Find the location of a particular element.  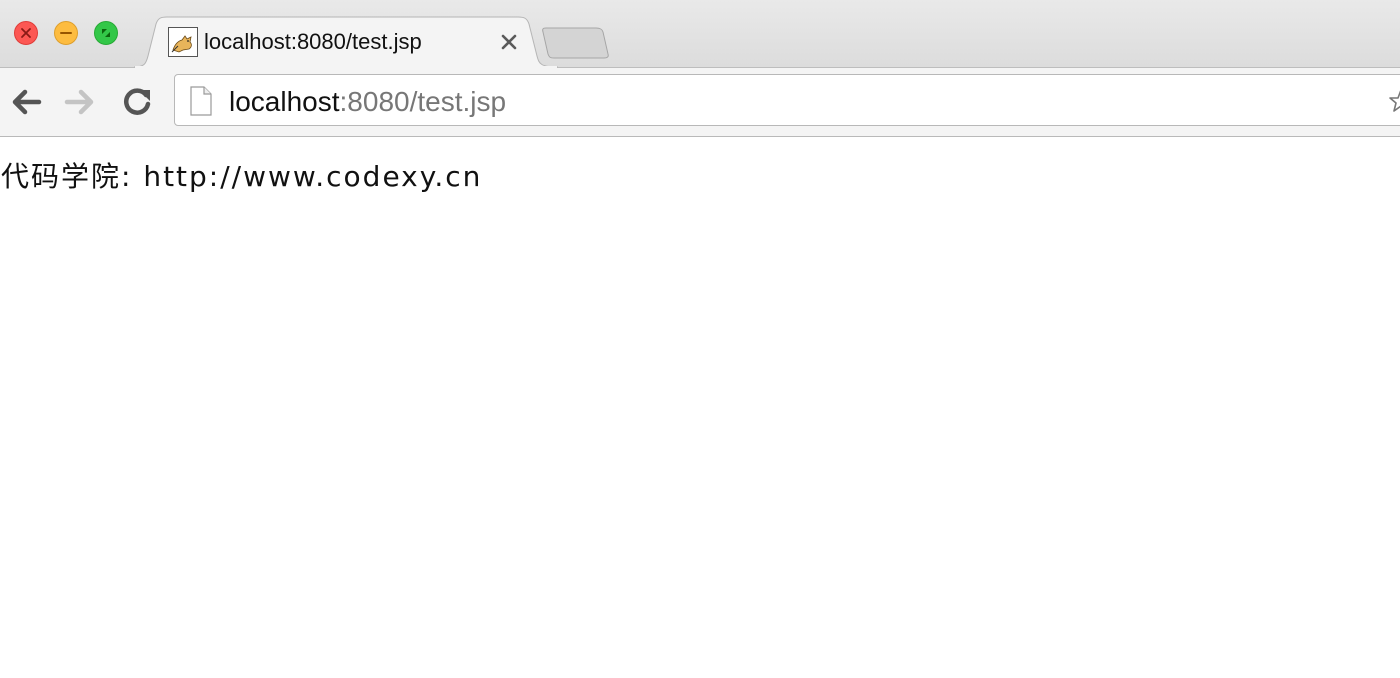

tab-title: localhost:8080/test.jsp is located at coordinates (313, 41).